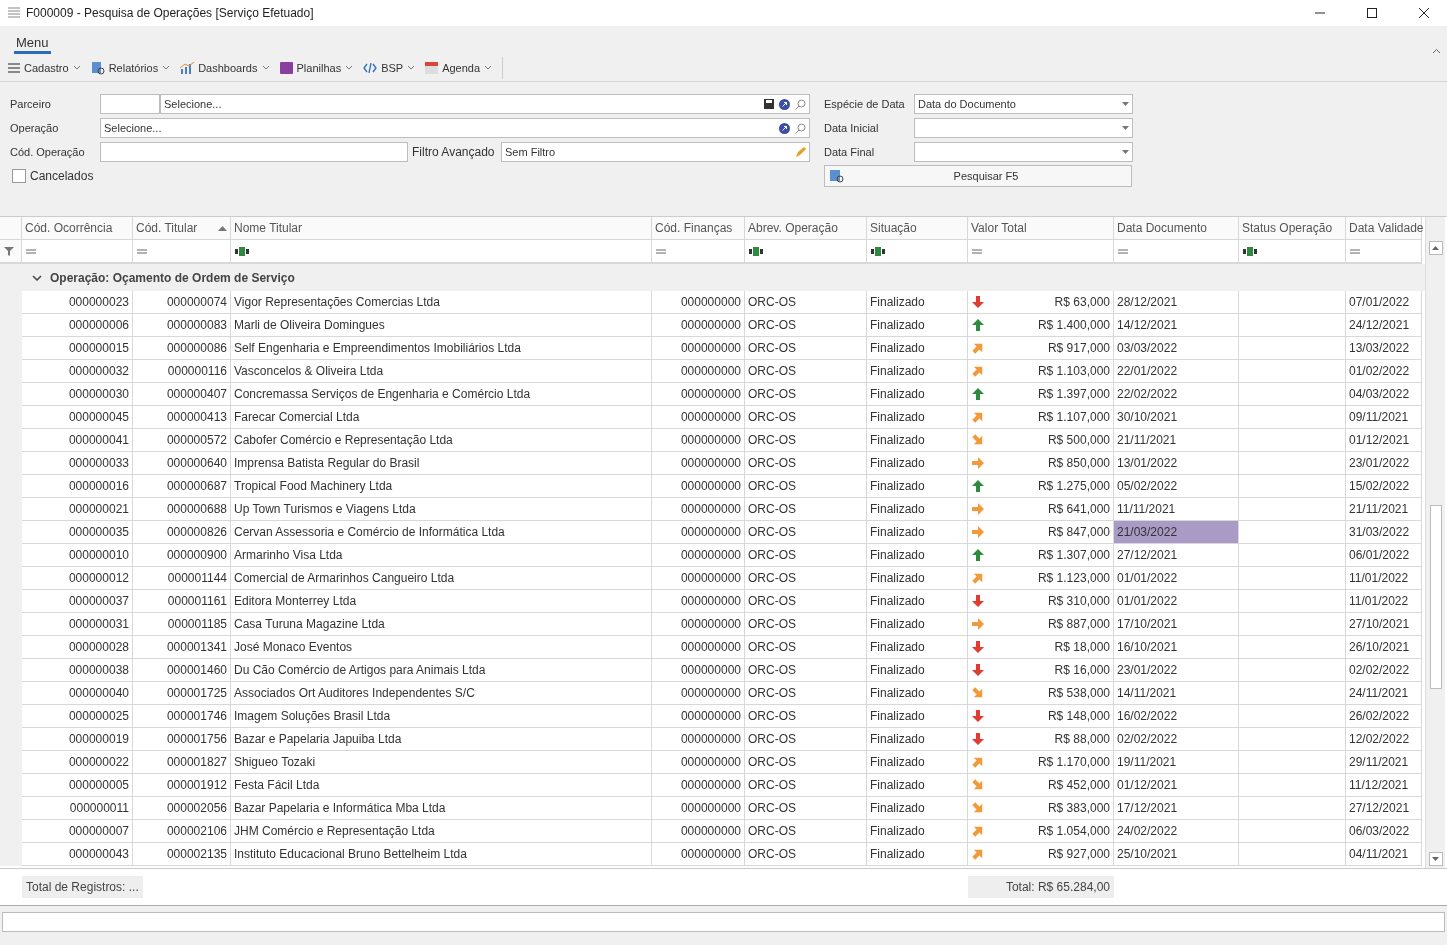 This screenshot has height=945, width=1447. Describe the element at coordinates (1176, 325) in the screenshot. I see `table-cell: 14/12/2021` at that location.